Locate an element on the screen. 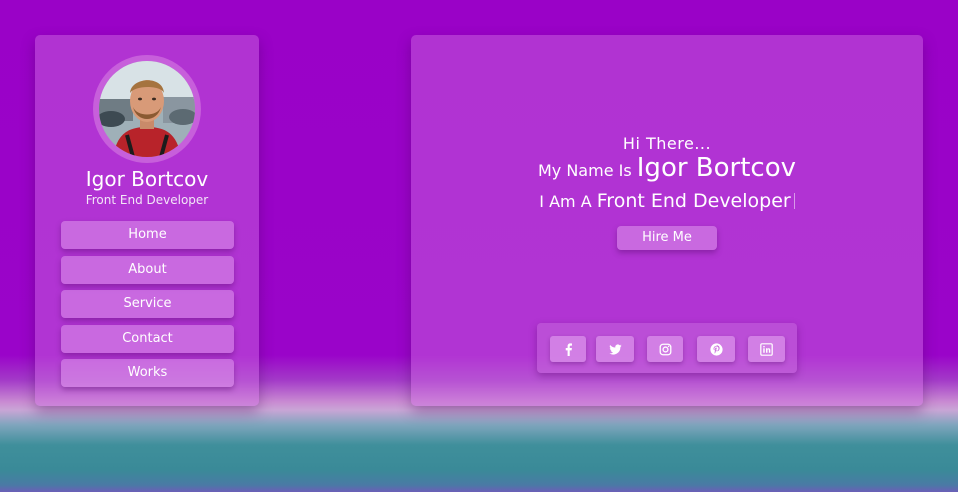  sidebar-nav: Home About Service Contact Works is located at coordinates (147, 307).